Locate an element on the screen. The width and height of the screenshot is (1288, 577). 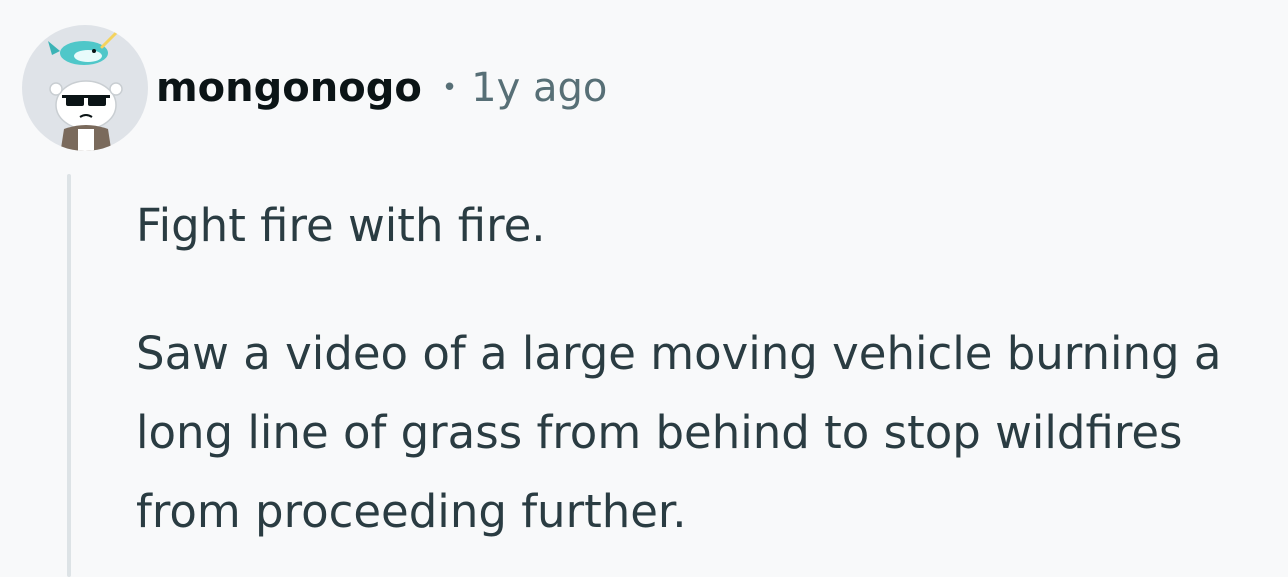
thread-line is located at coordinates (69, 375).